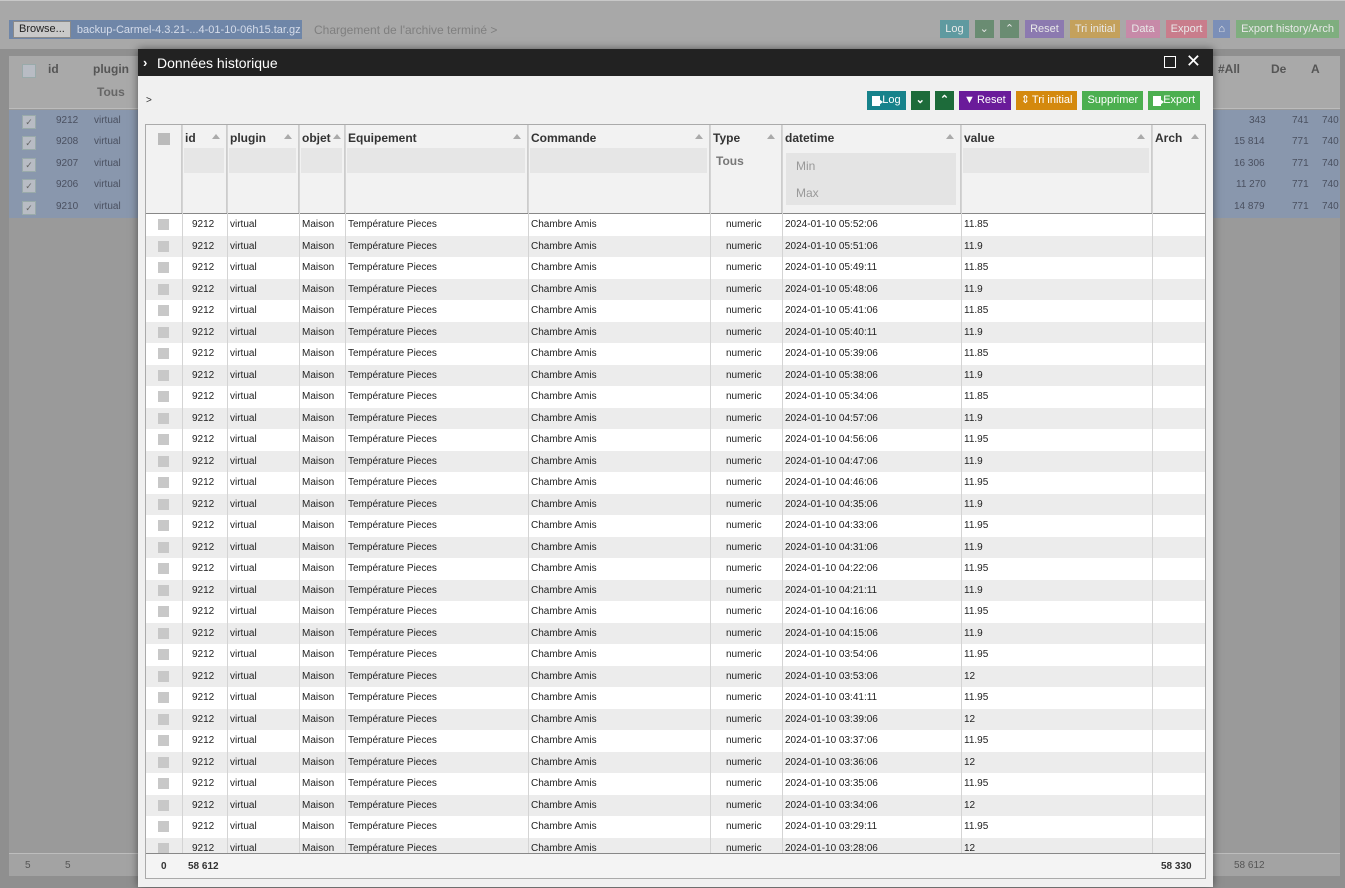  What do you see at coordinates (618, 160) in the screenshot?
I see `commande-filter-input` at bounding box center [618, 160].